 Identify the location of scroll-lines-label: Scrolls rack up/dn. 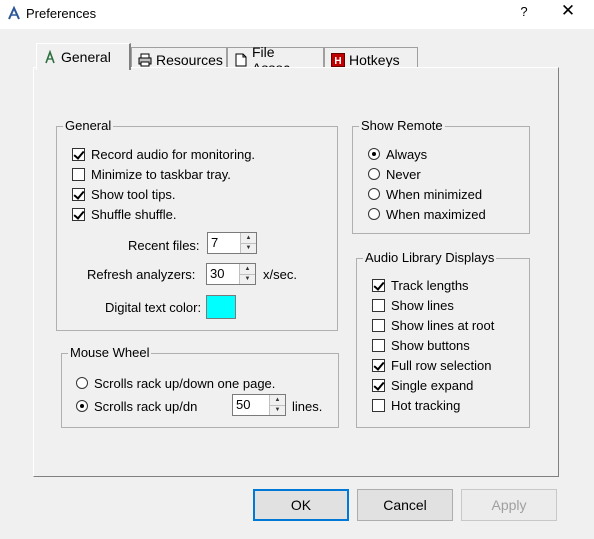
(146, 406).